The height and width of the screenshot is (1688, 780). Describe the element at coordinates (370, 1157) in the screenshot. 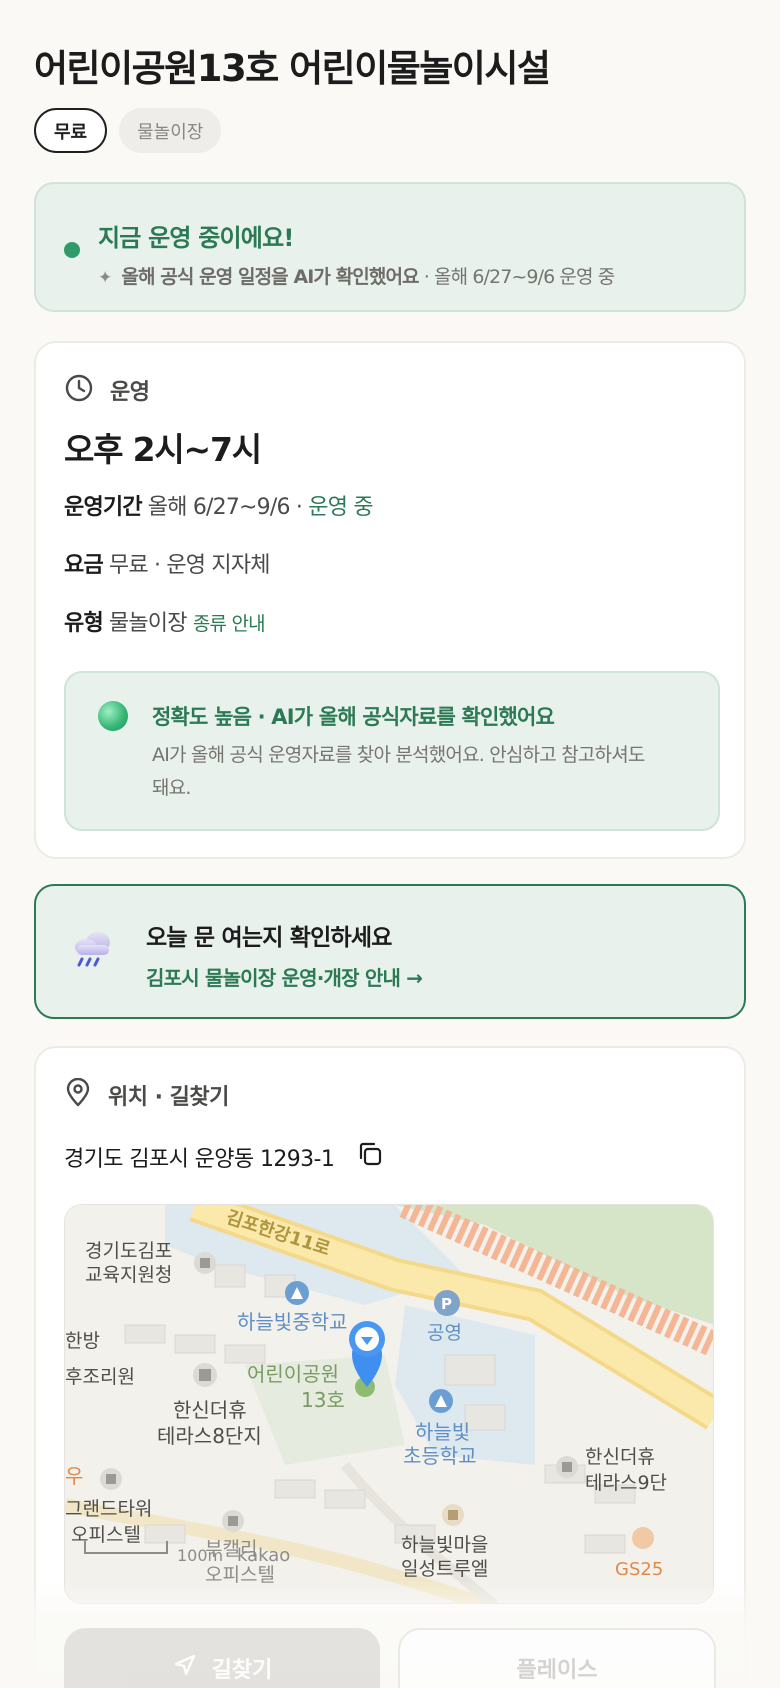

I see `copy-icon` at that location.